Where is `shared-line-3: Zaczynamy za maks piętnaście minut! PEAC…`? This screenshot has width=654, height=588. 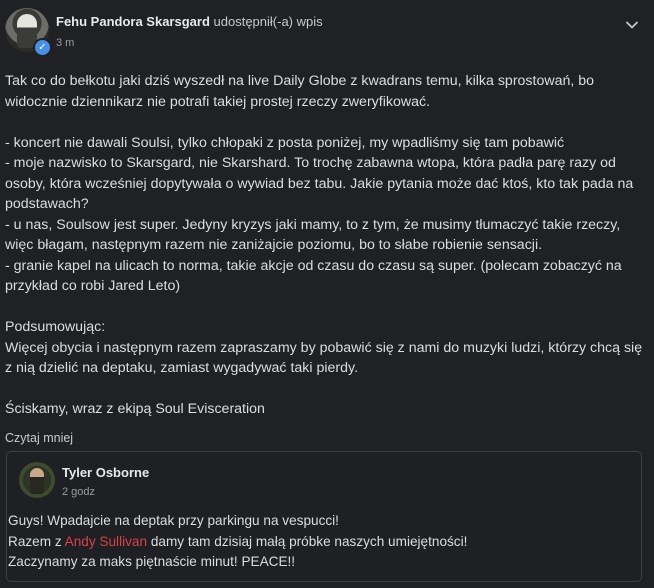
shared-line-3: Zaczynamy za maks piętnaście minut! PEAC… is located at coordinates (152, 561).